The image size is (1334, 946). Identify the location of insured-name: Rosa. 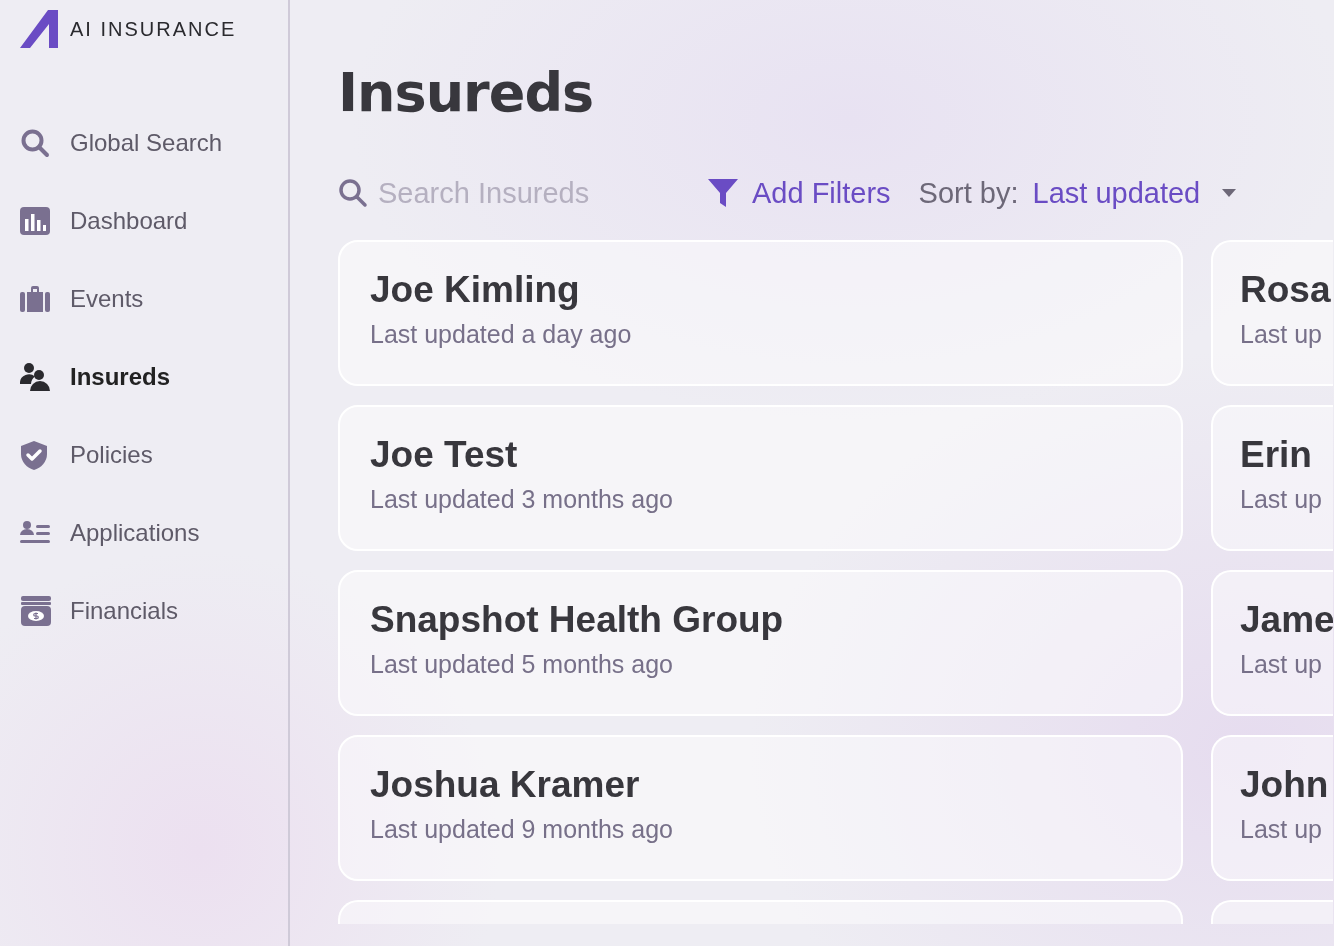
(1286, 290).